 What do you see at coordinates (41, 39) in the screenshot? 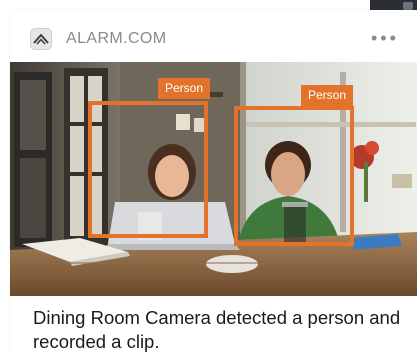
I see `alarm-com-logo-icon` at bounding box center [41, 39].